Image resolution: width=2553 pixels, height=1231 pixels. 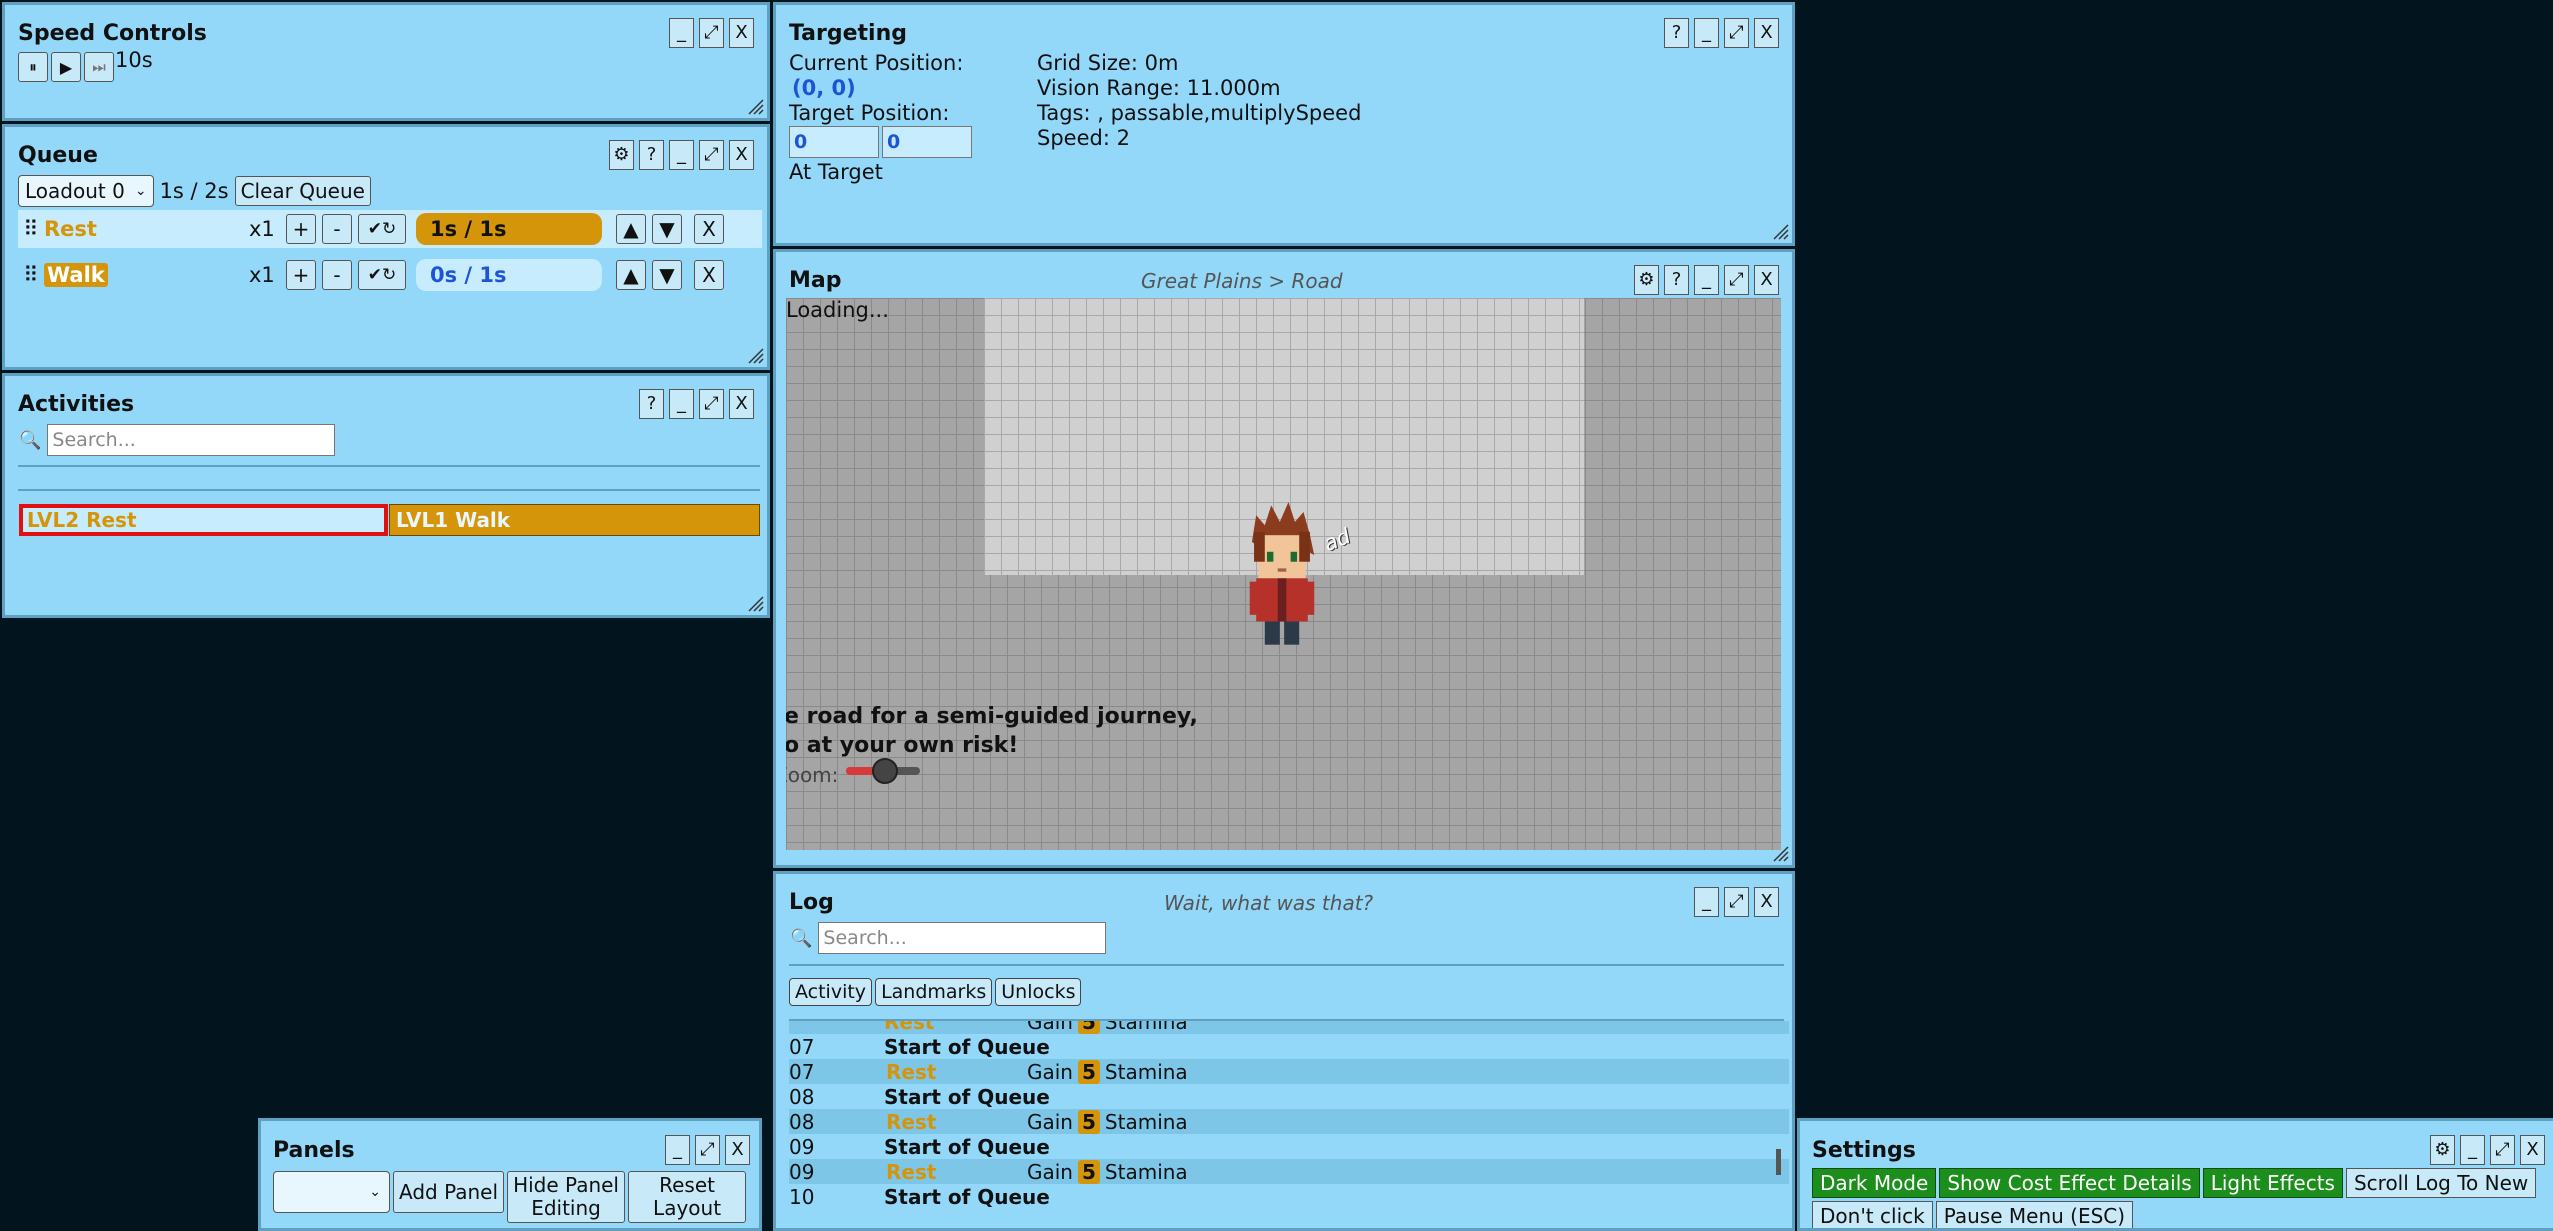 What do you see at coordinates (302, 191) in the screenshot?
I see `clear-queue-button: Clear Queue` at bounding box center [302, 191].